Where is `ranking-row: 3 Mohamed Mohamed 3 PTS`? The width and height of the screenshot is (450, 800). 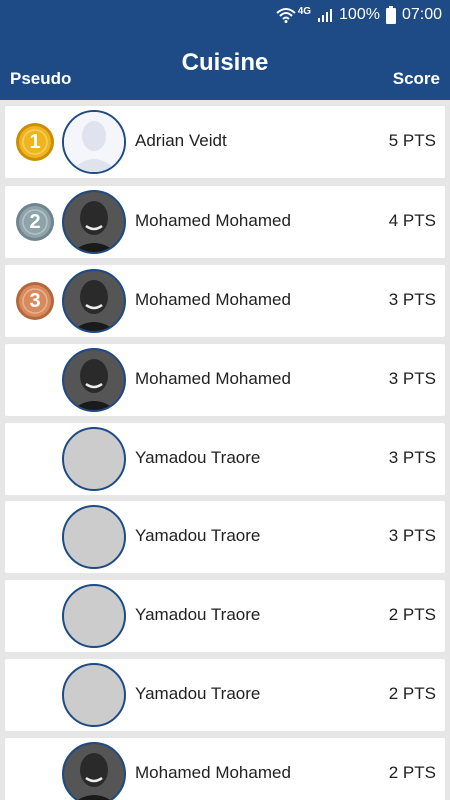 ranking-row: 3 Mohamed Mohamed 3 PTS is located at coordinates (225, 301).